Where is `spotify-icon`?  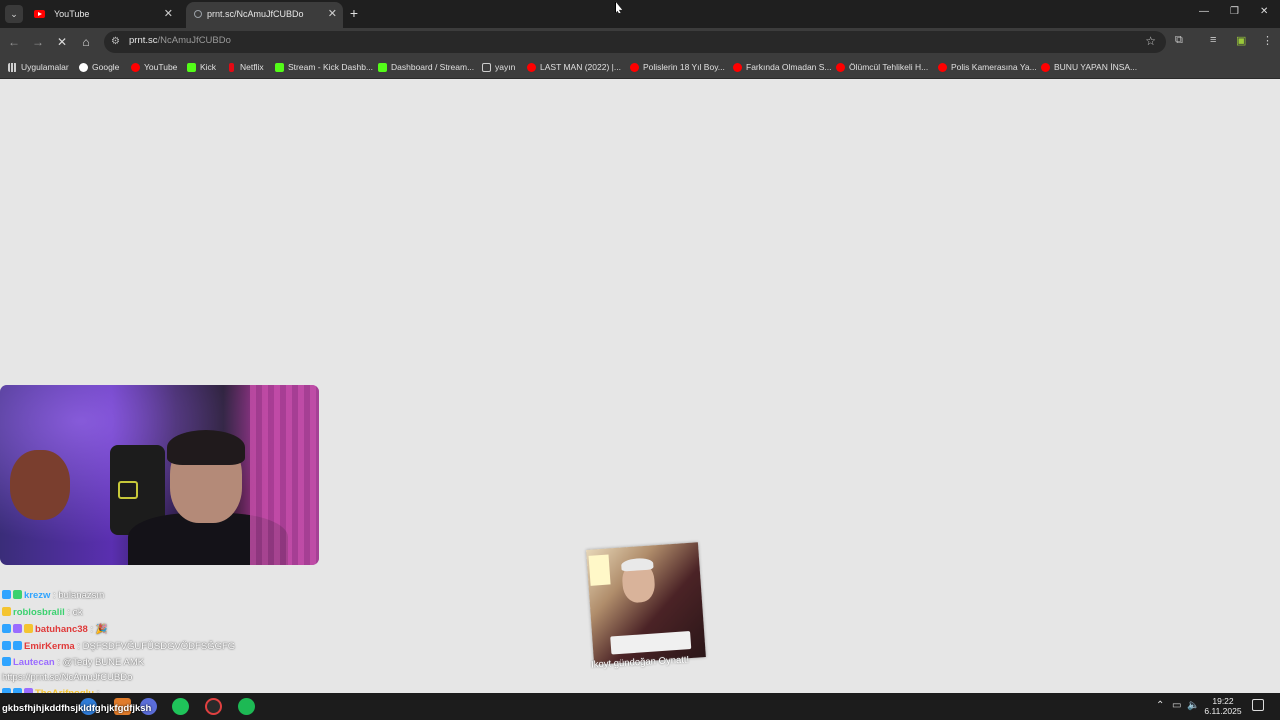 spotify-icon is located at coordinates (246, 706).